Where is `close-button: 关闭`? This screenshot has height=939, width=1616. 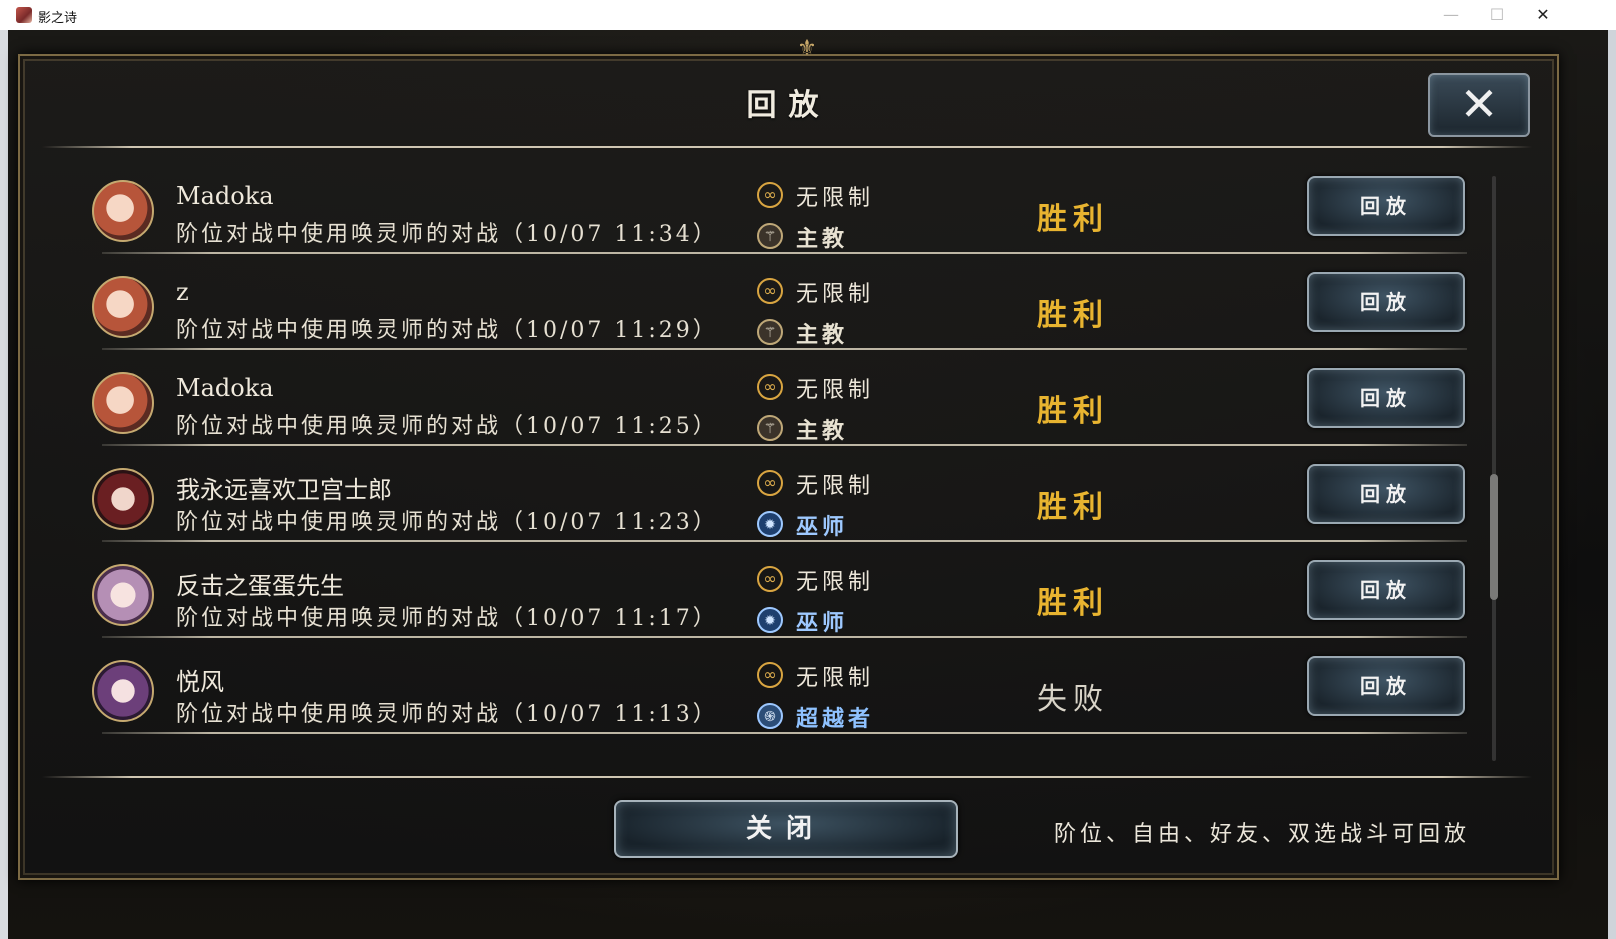 close-button: 关闭 is located at coordinates (786, 829).